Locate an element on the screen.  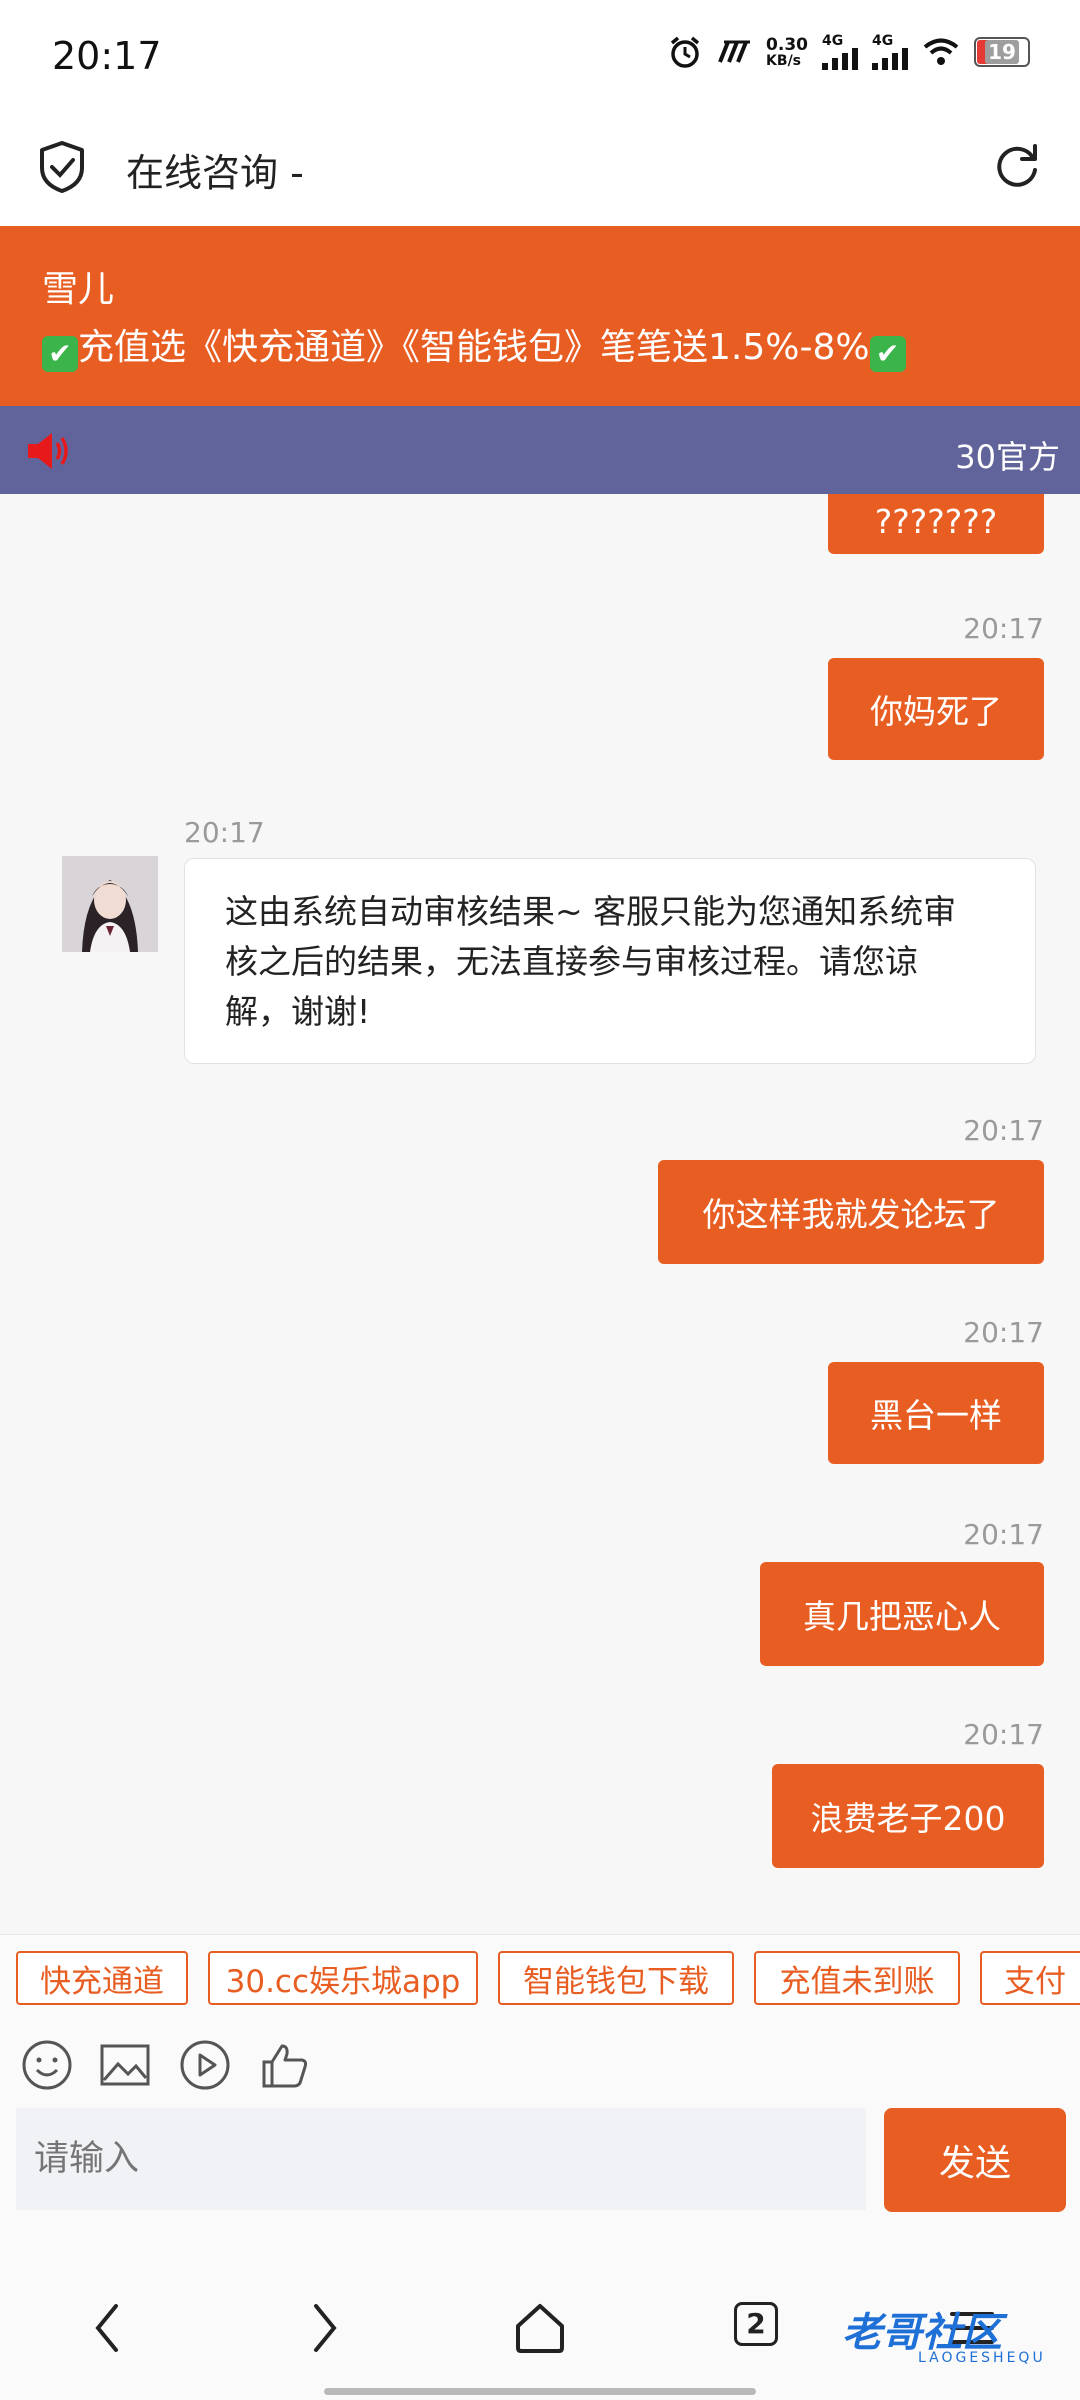
carrier-logo-icon is located at coordinates (734, 51).